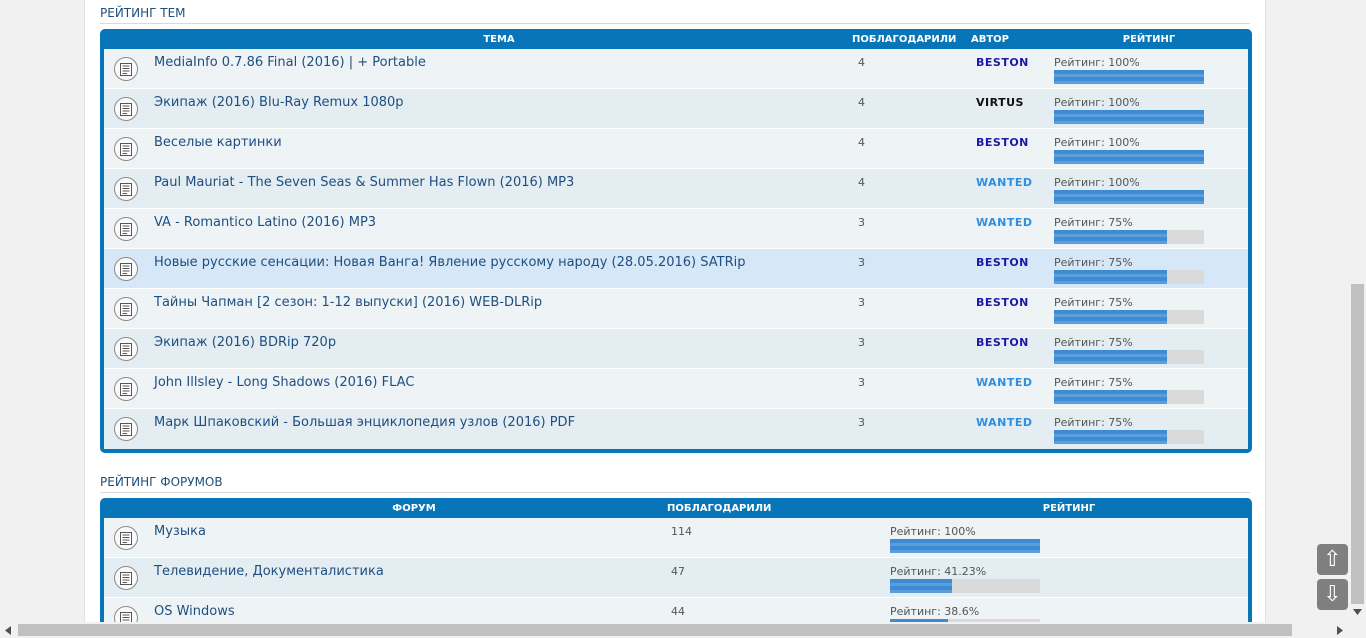 The height and width of the screenshot is (638, 1366). What do you see at coordinates (414, 508) in the screenshot?
I see `col-forum-header: ФОРУМ` at bounding box center [414, 508].